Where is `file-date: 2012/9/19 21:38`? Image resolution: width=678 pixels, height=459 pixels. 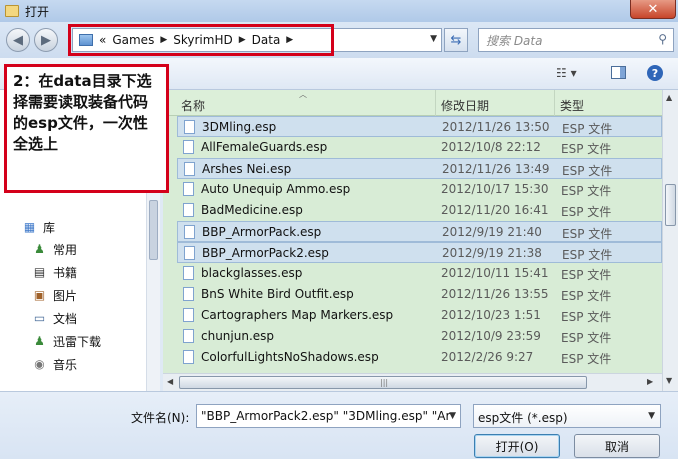
file-date: 2012/9/19 21:38 is located at coordinates (492, 253).